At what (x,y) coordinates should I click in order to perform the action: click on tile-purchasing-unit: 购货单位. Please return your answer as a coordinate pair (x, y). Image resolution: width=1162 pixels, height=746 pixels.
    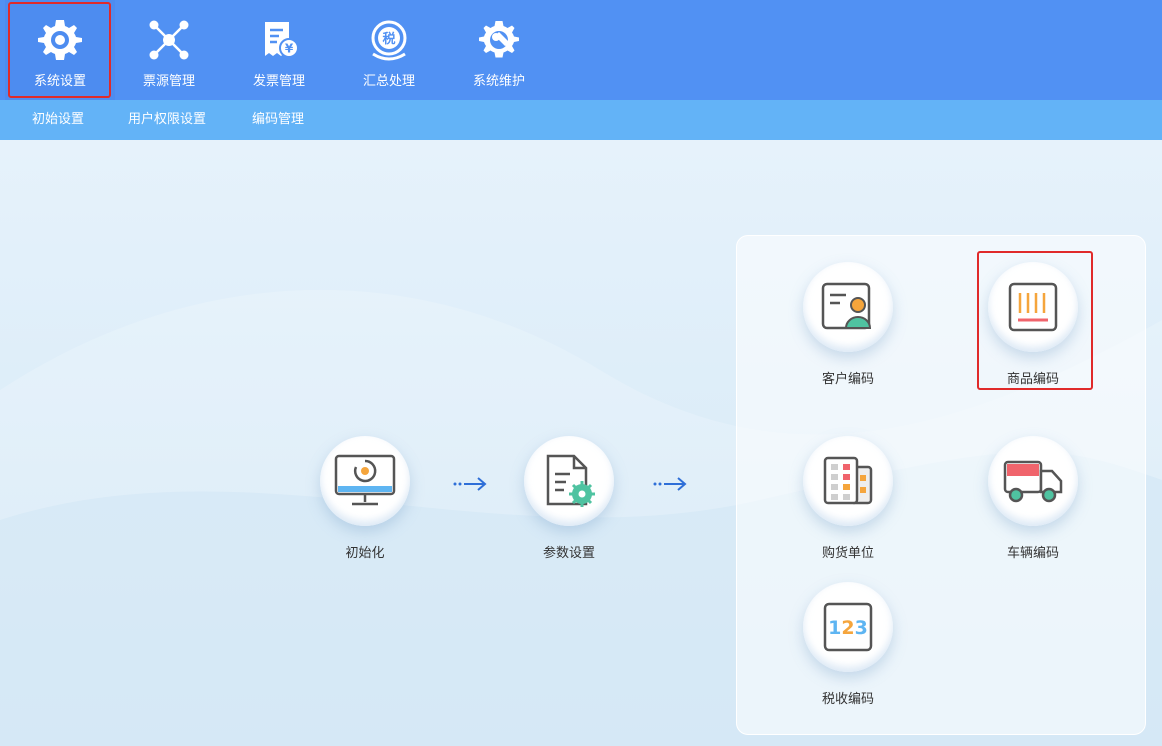
    Looking at the image, I should click on (848, 498).